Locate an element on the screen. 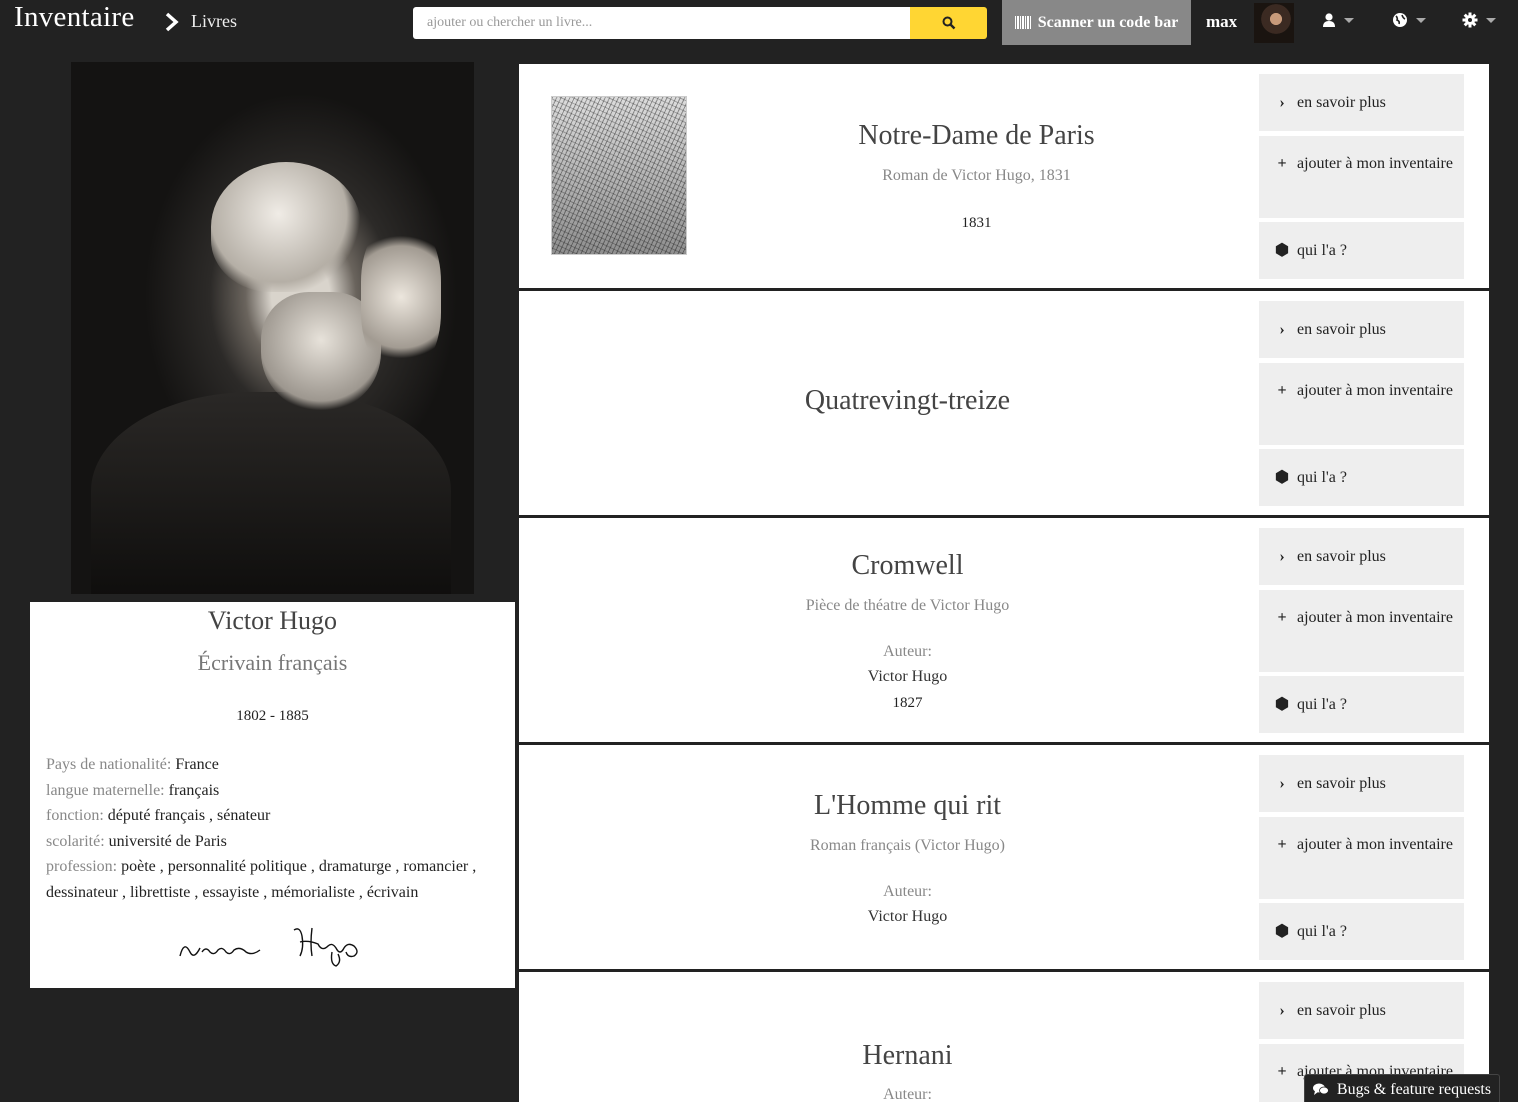  avatar is located at coordinates (1274, 23).